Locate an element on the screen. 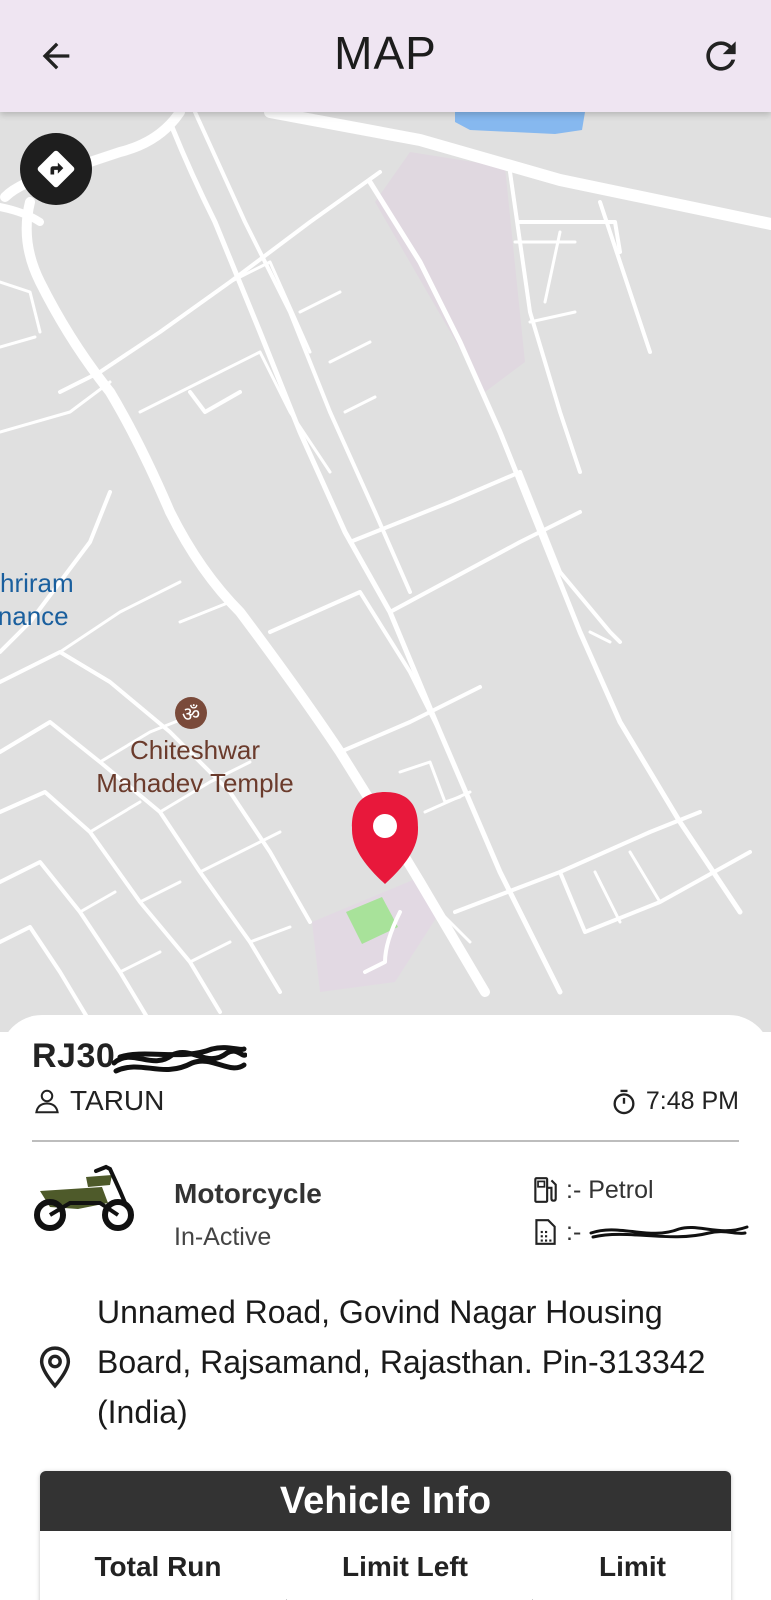  time-text: 7:48 PM is located at coordinates (692, 1101).